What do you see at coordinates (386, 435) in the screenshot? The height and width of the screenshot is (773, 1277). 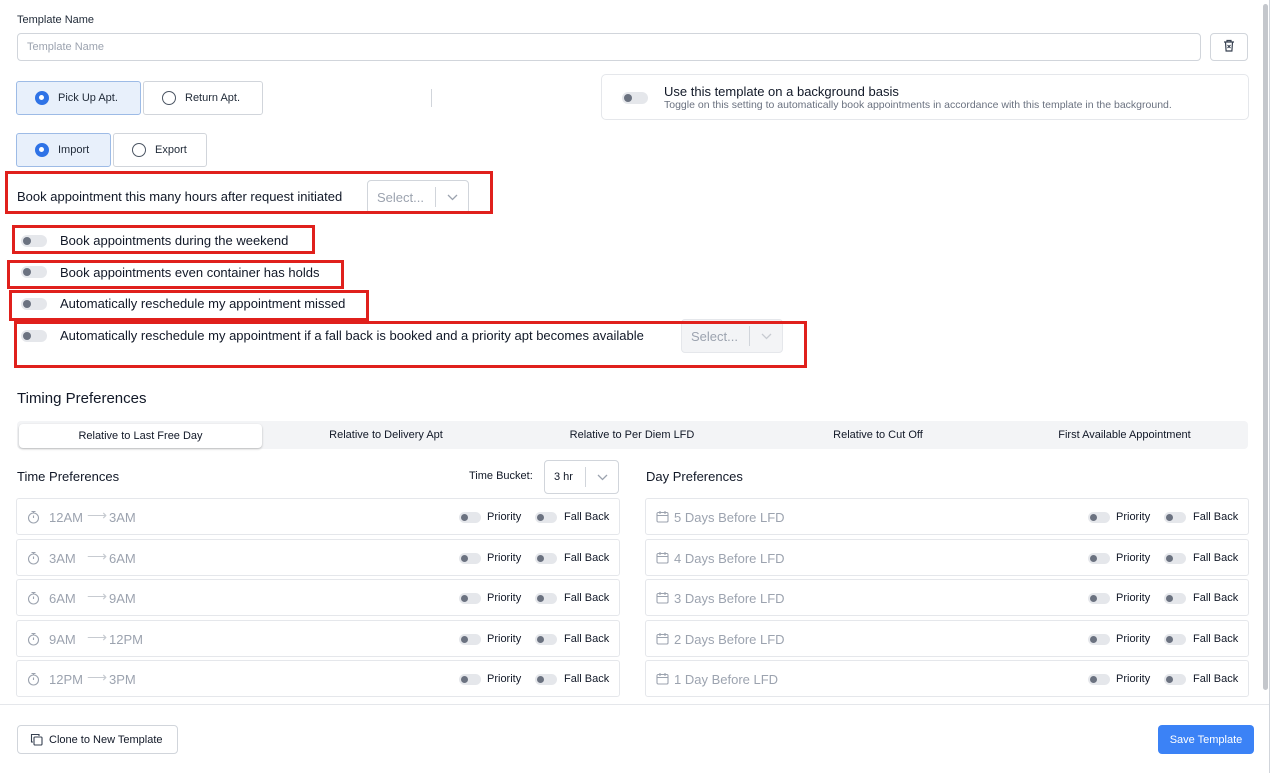 I see `tab-delivery-apt: Relative to Delivery Apt` at bounding box center [386, 435].